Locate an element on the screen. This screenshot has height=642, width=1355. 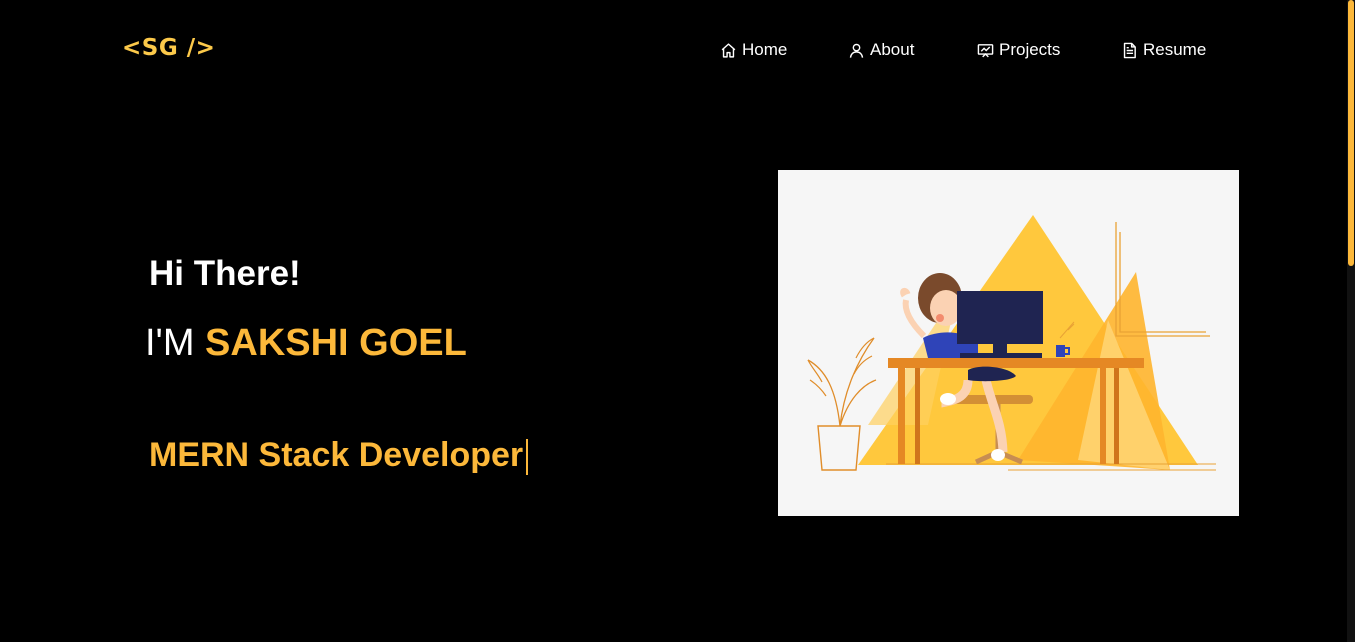
user-icon is located at coordinates (856, 50).